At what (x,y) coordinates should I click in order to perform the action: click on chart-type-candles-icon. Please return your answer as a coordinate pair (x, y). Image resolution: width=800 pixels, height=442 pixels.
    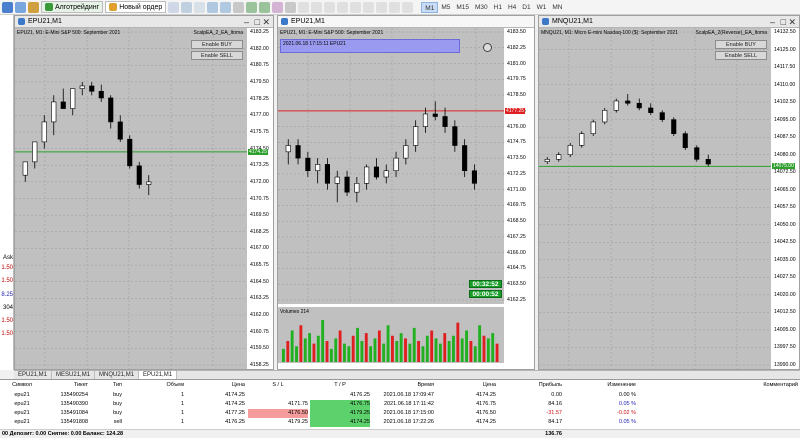
    Looking at the image, I should click on (187, 7).